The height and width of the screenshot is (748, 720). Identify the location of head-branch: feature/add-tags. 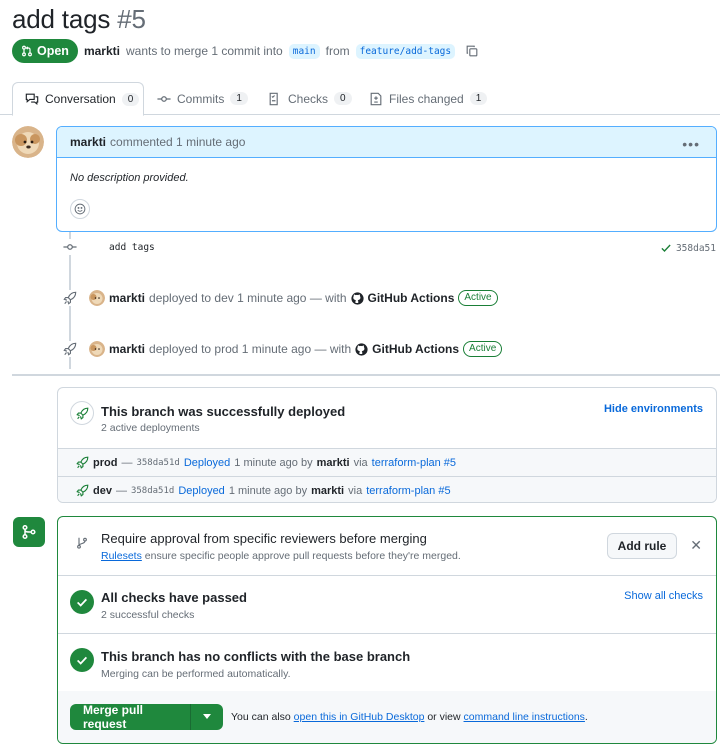
(405, 51).